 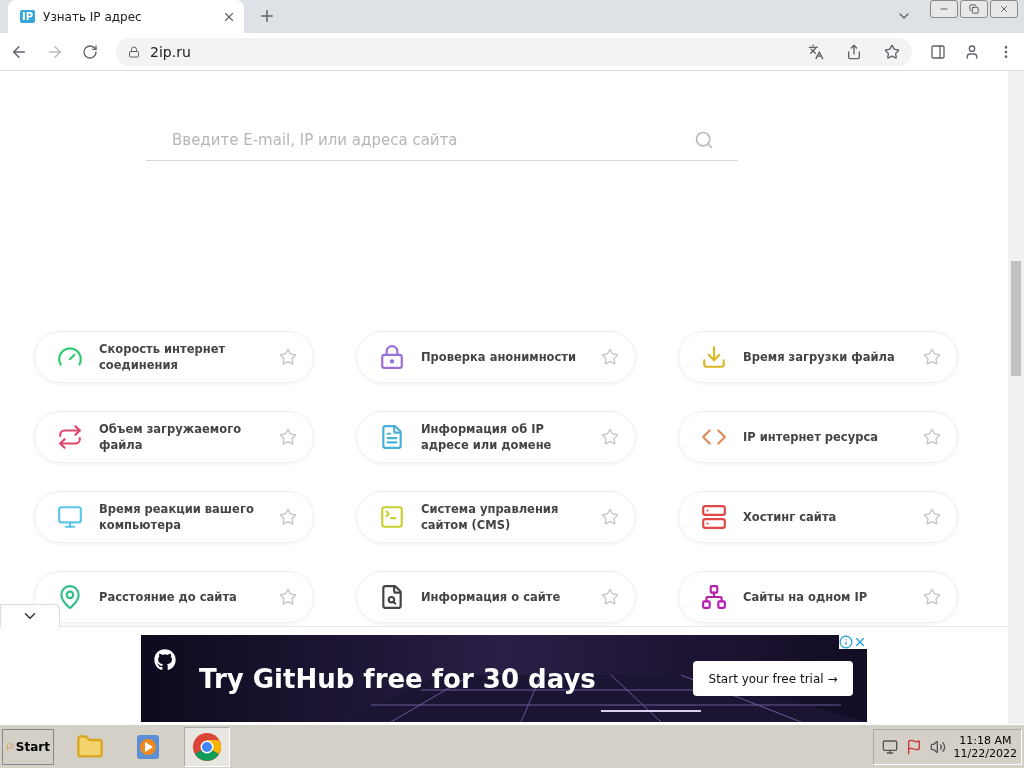 What do you see at coordinates (972, 51) in the screenshot?
I see `profile-icon` at bounding box center [972, 51].